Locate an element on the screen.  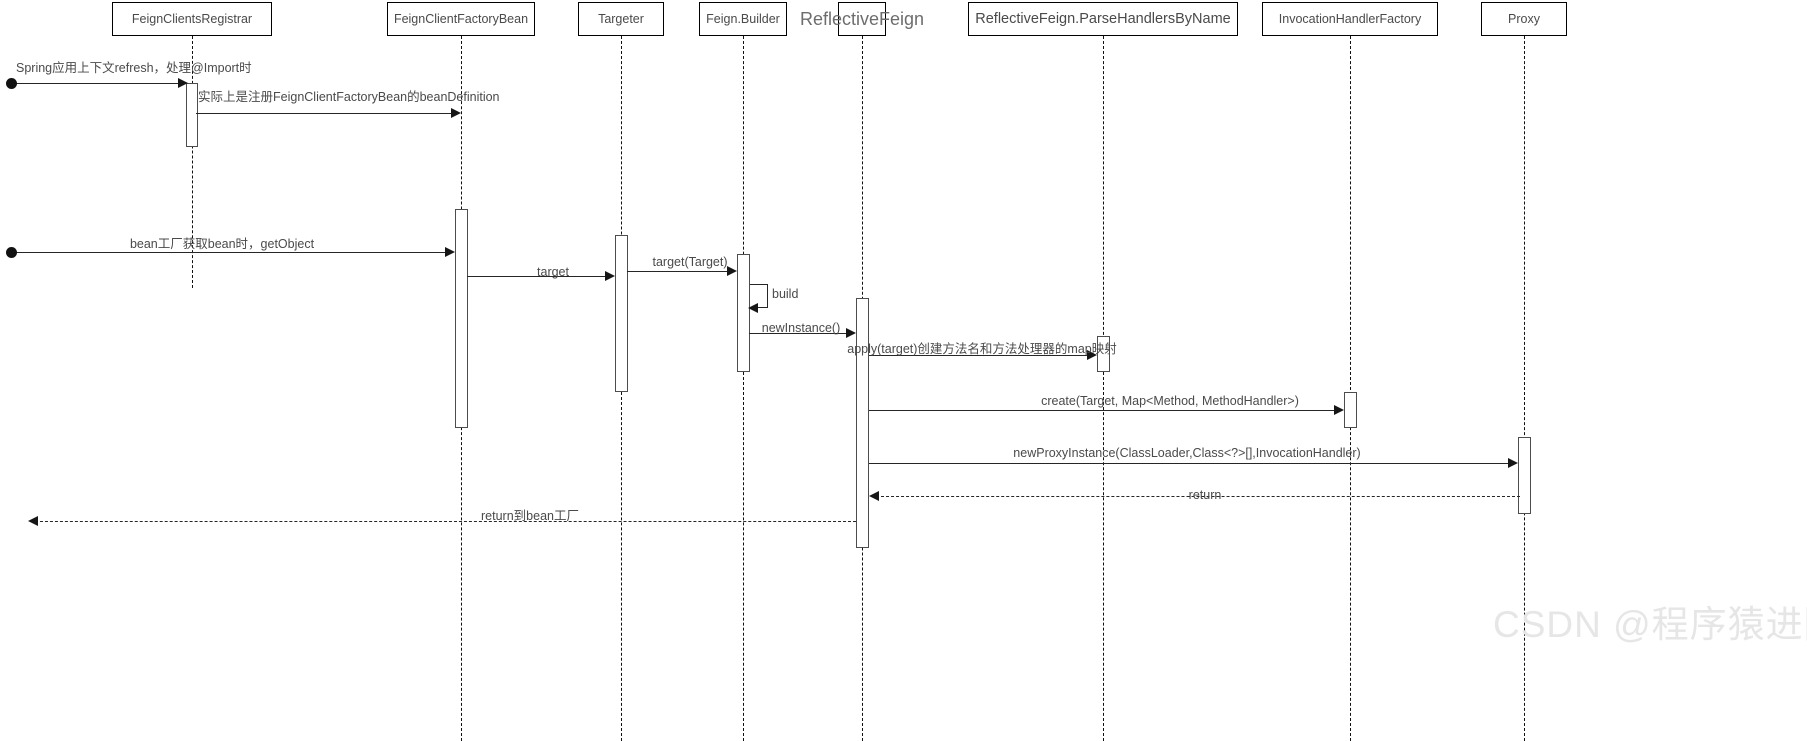
activation-bar-reflective is located at coordinates (862, 423).